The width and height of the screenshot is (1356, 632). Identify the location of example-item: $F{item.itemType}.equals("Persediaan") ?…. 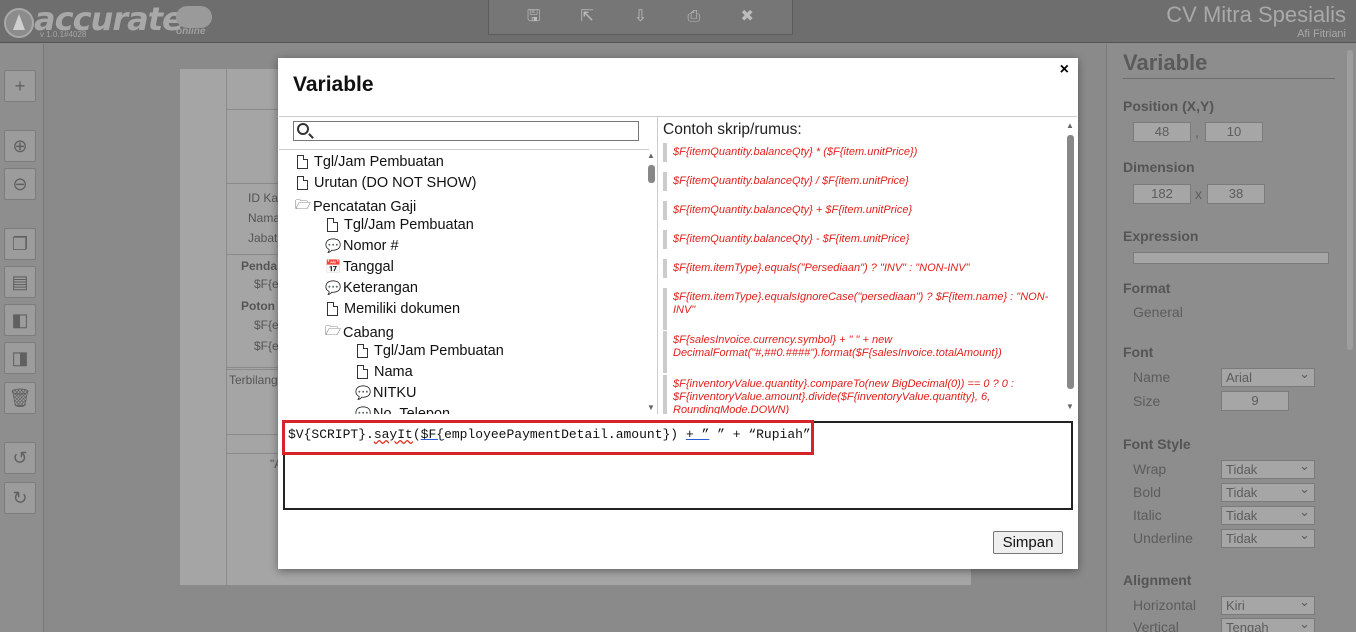
(861, 268).